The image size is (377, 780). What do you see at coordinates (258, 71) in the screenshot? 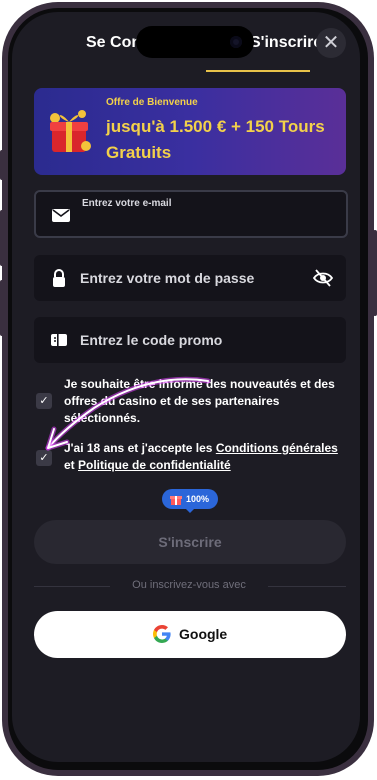
I see `active-tab-indicator` at bounding box center [258, 71].